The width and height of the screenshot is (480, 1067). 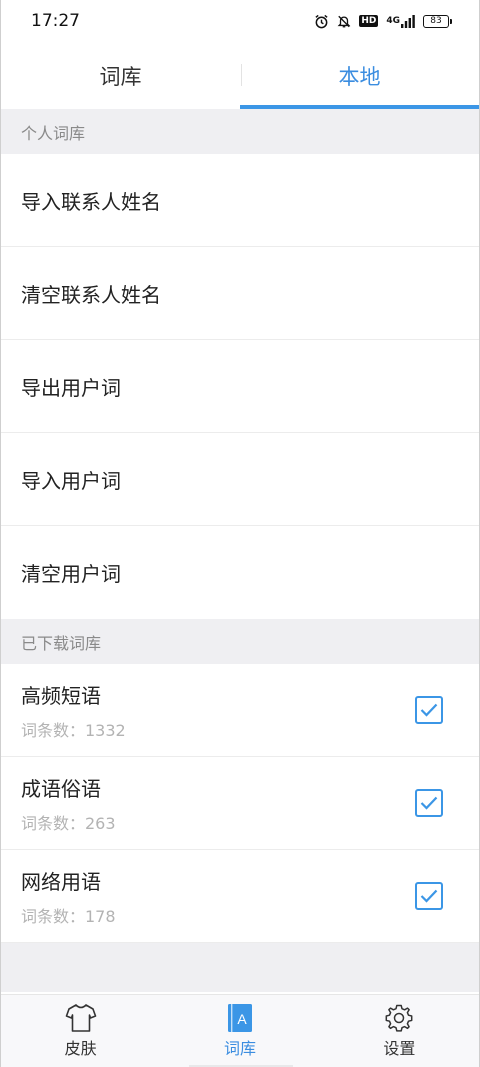 What do you see at coordinates (399, 1048) in the screenshot?
I see `nav-settings-label: 设置` at bounding box center [399, 1048].